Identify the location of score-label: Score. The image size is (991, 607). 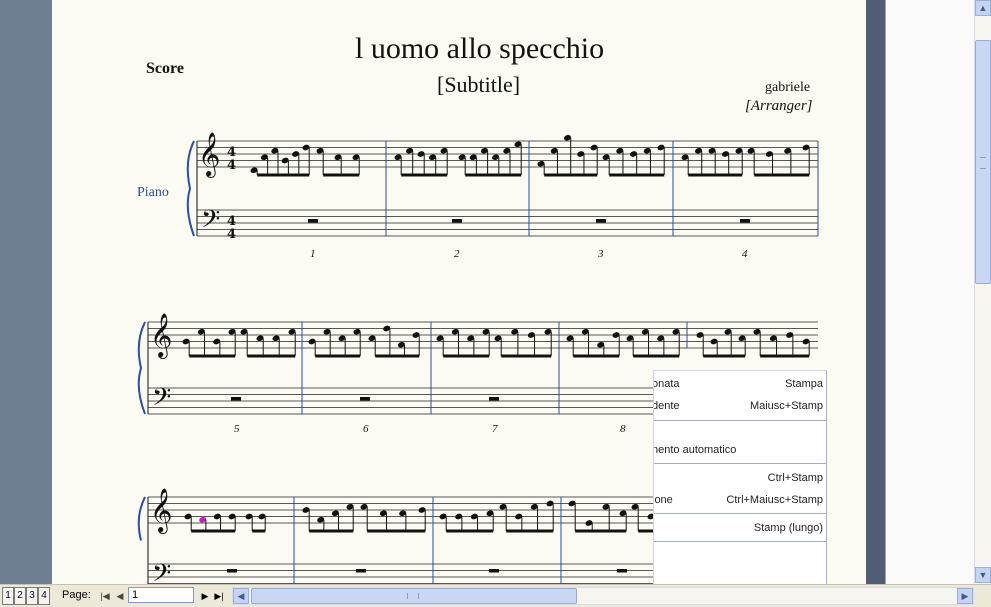
(165, 68).